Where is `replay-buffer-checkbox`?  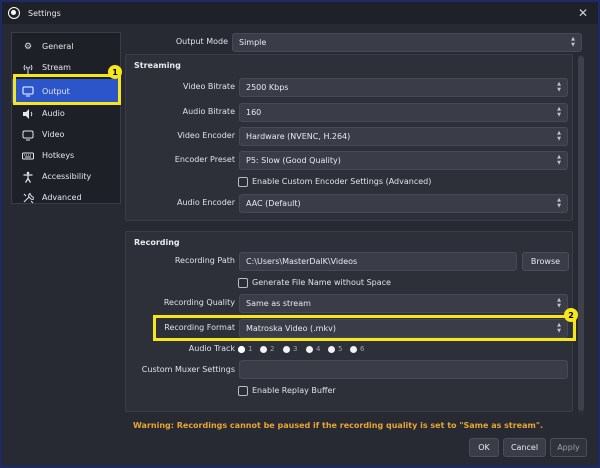 replay-buffer-checkbox is located at coordinates (243, 391).